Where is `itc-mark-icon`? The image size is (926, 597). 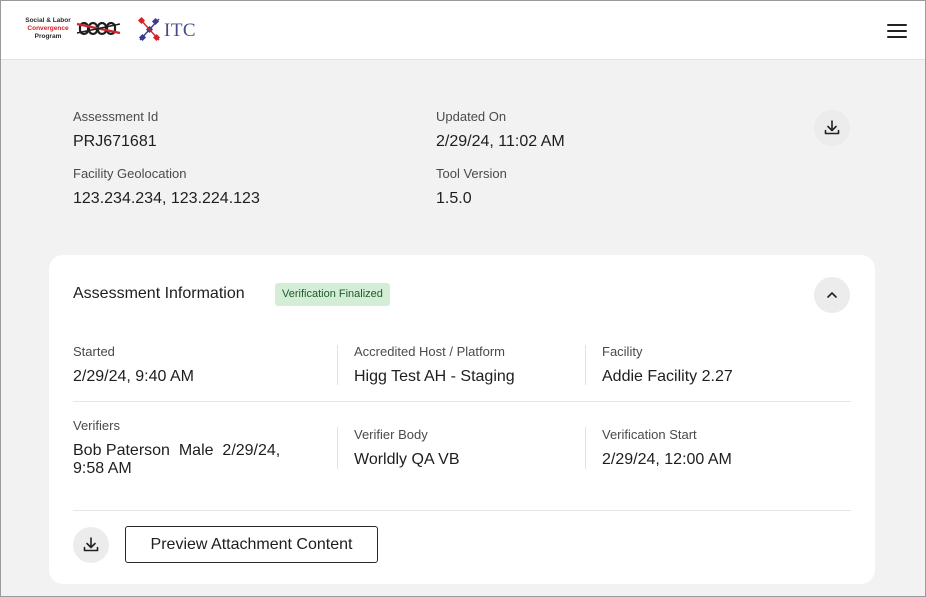 itc-mark-icon is located at coordinates (149, 29).